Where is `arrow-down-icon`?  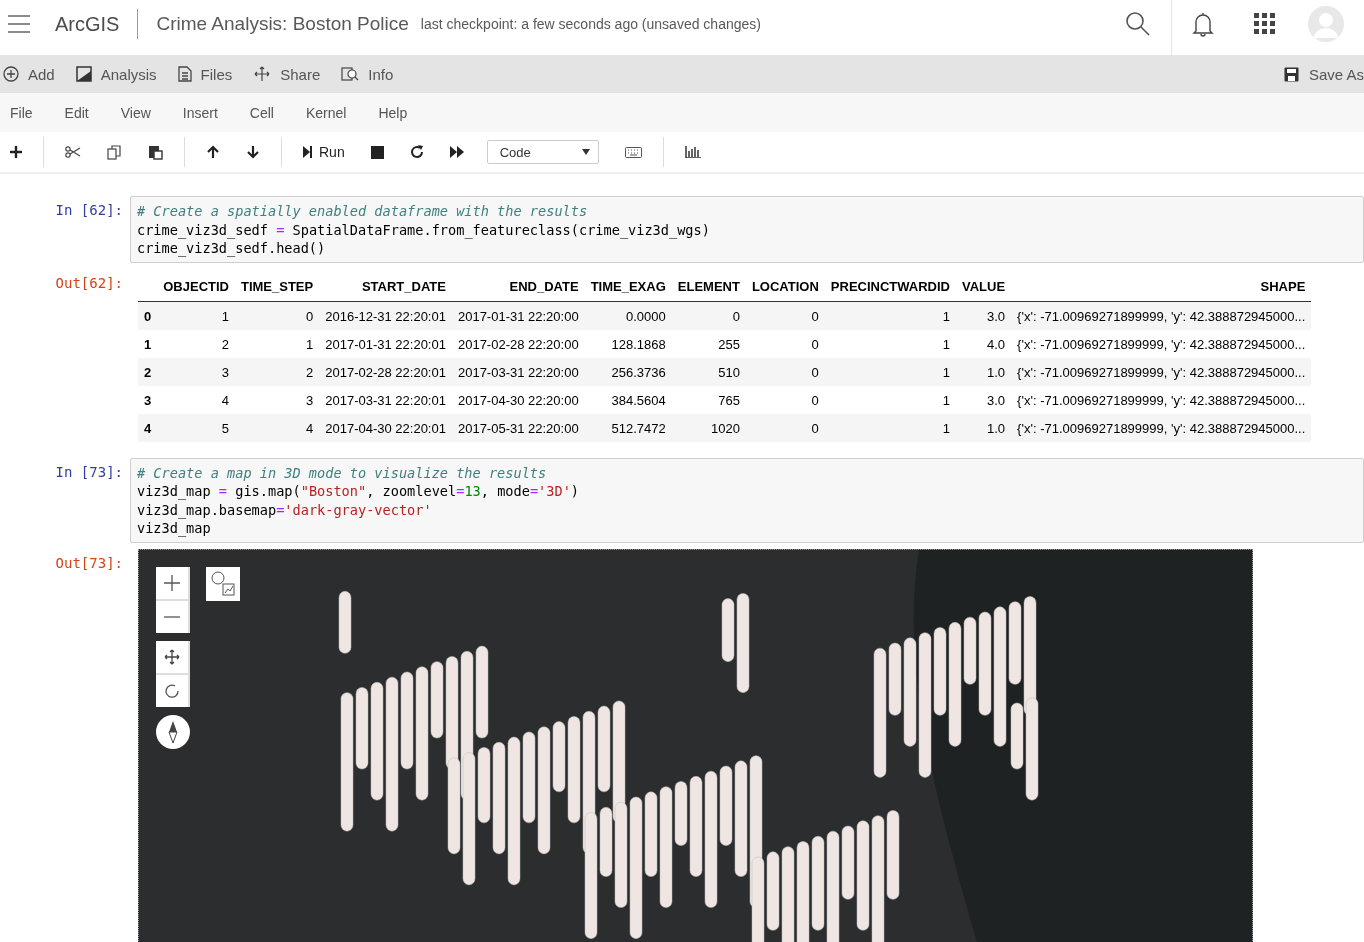
arrow-down-icon is located at coordinates (253, 152).